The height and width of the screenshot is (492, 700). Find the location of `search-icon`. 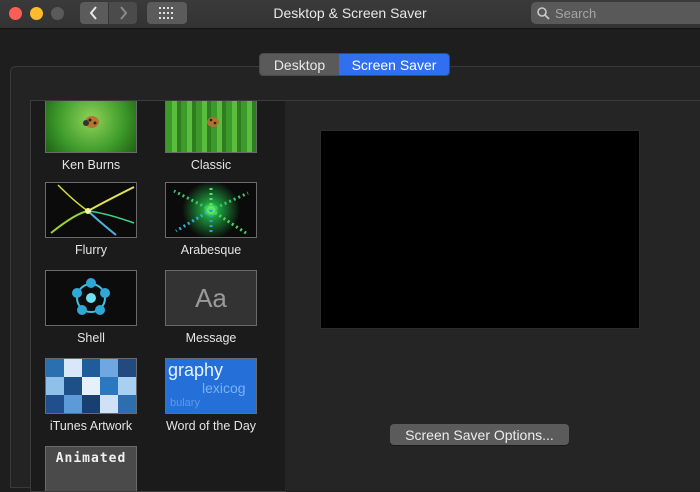

search-icon is located at coordinates (543, 13).